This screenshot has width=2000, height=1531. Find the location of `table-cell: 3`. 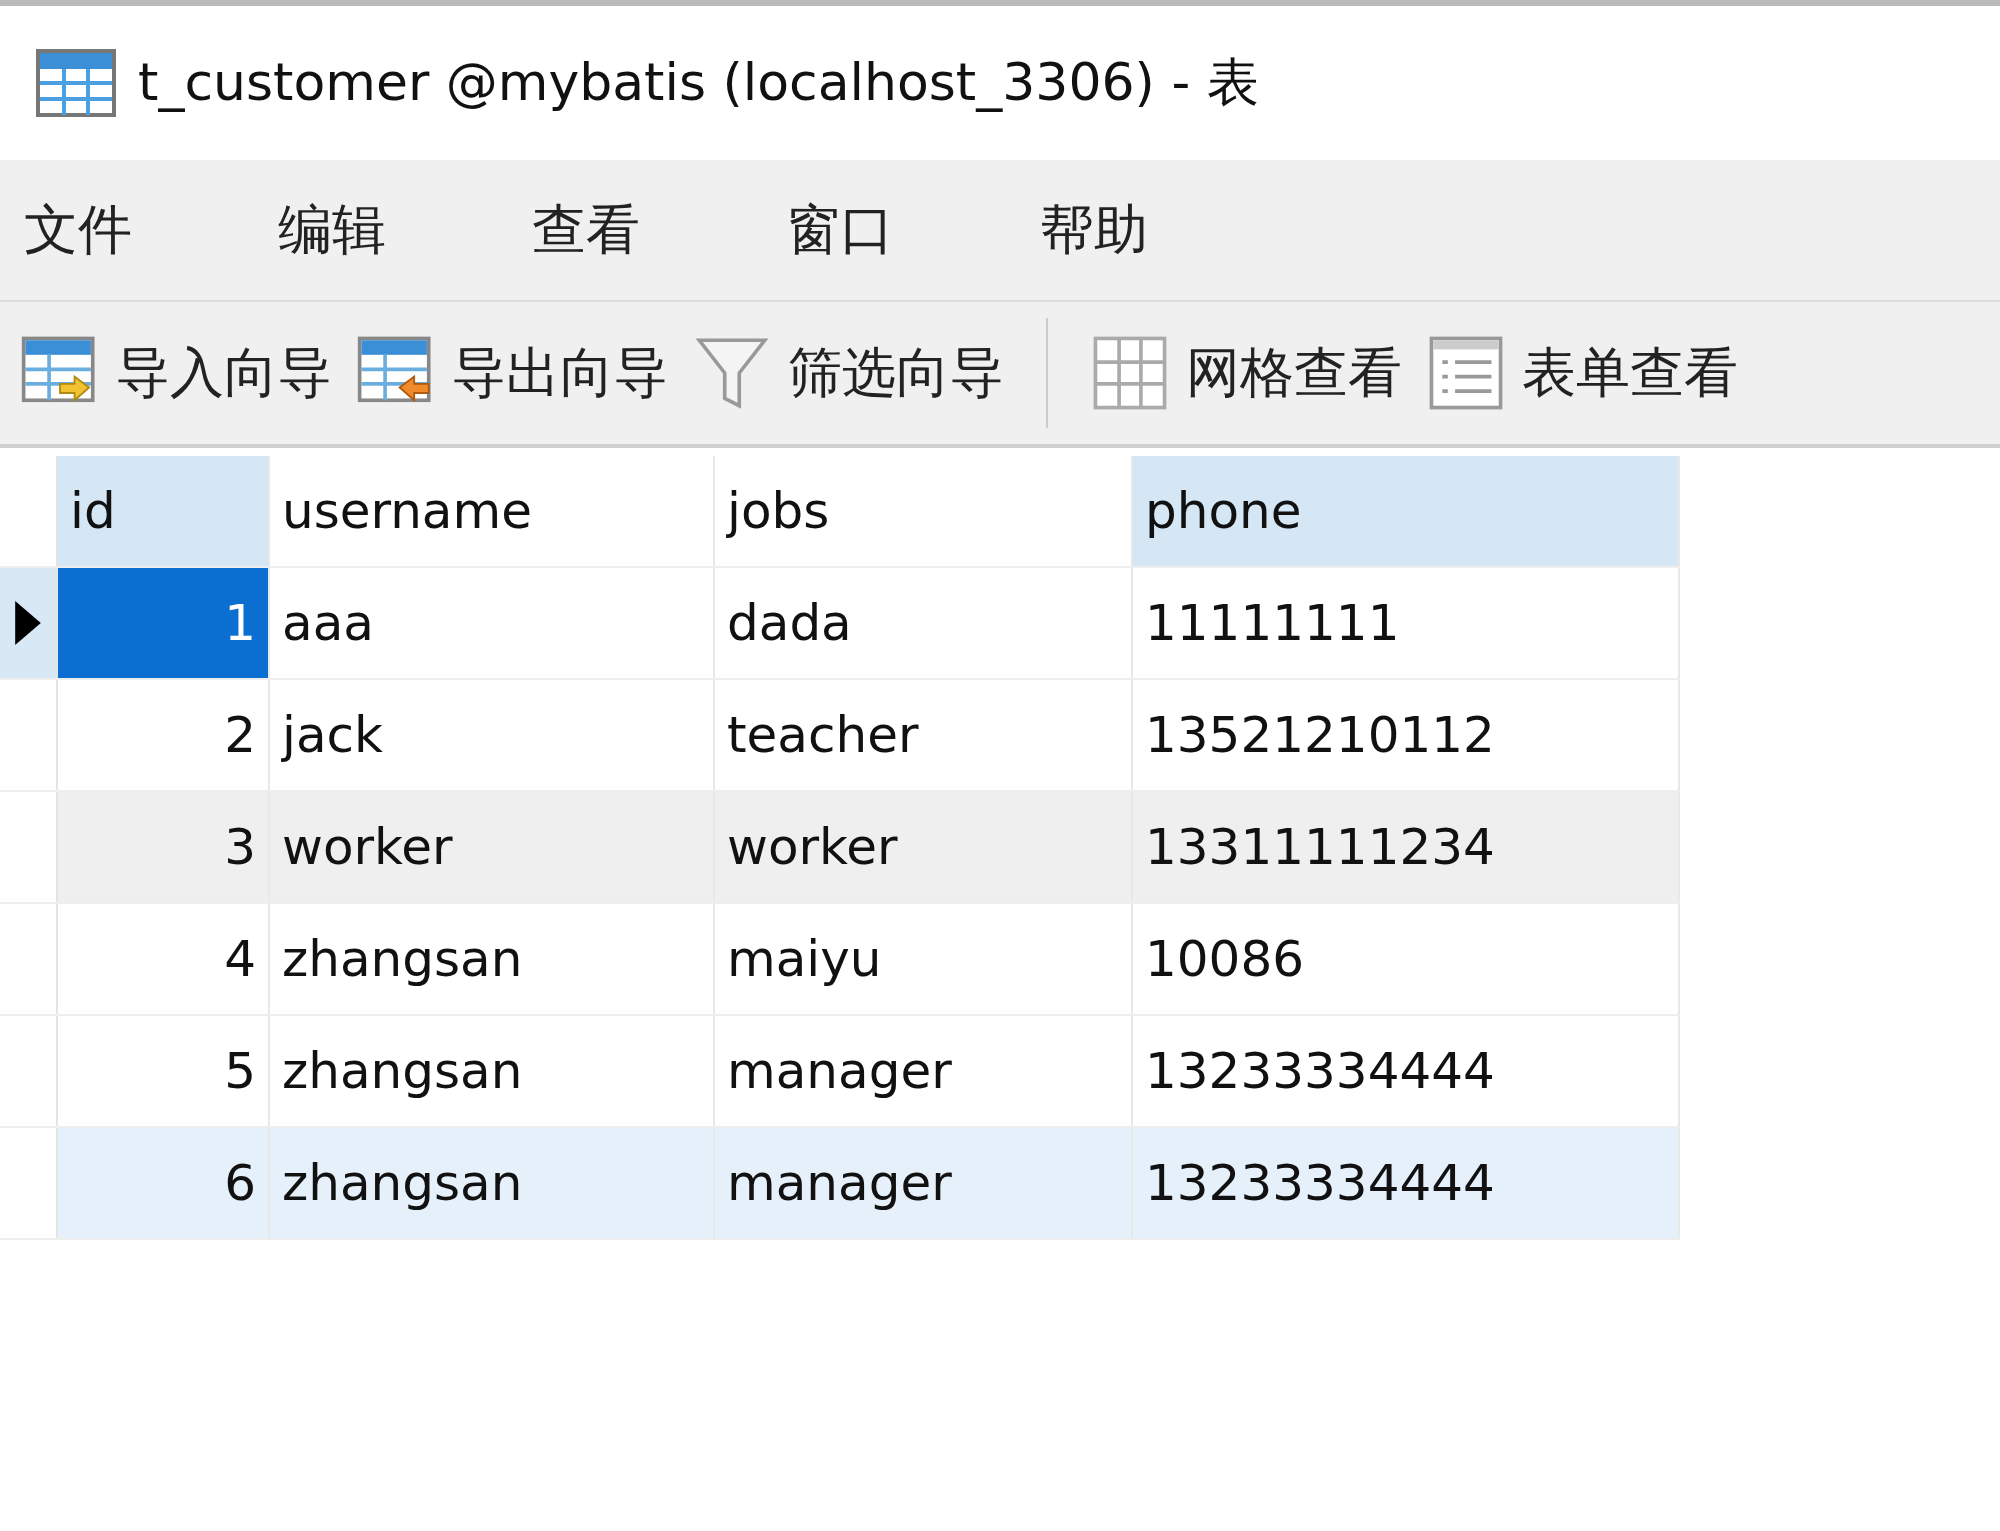

table-cell: 3 is located at coordinates (164, 847).